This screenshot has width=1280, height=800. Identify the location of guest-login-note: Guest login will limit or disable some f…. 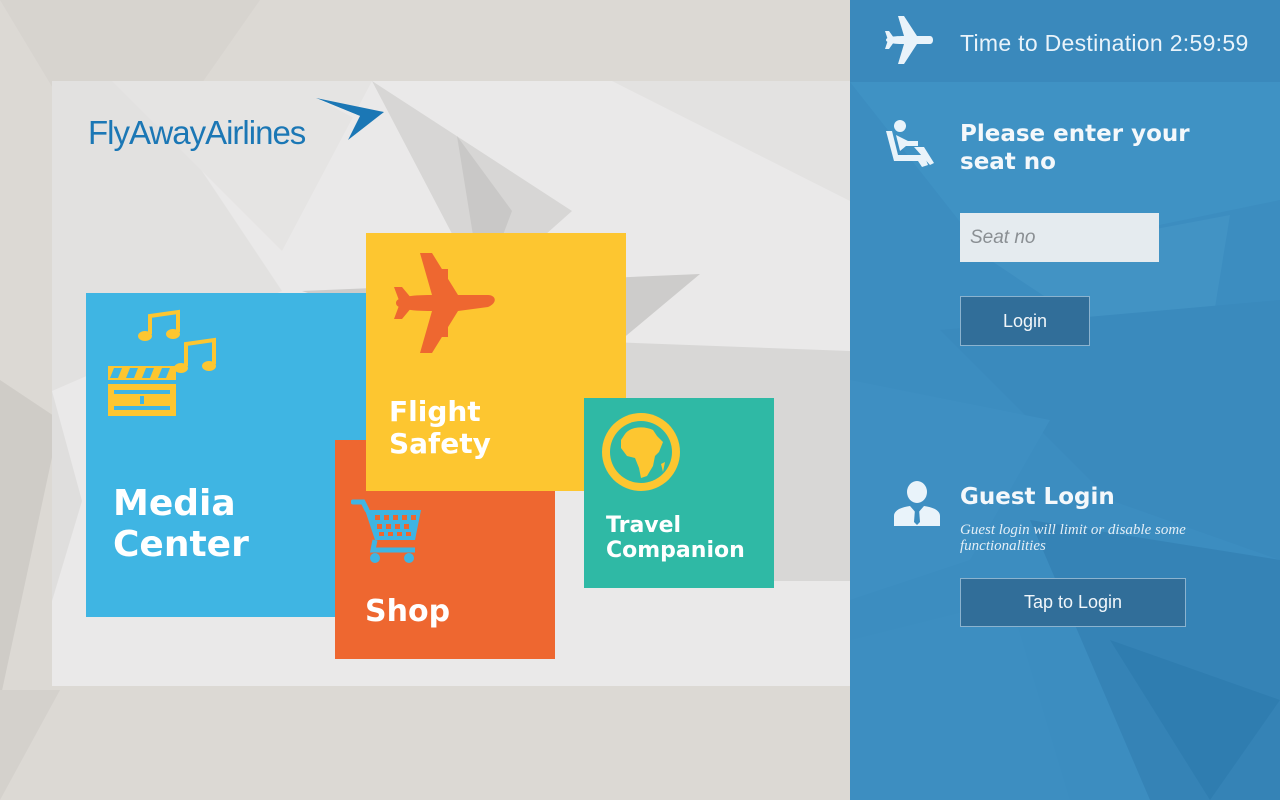
(1073, 538).